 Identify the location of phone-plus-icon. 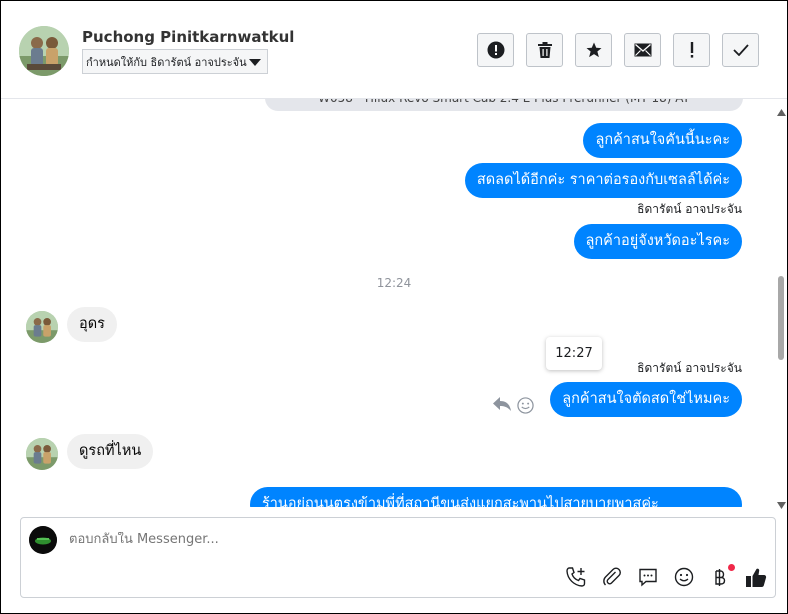
(576, 577).